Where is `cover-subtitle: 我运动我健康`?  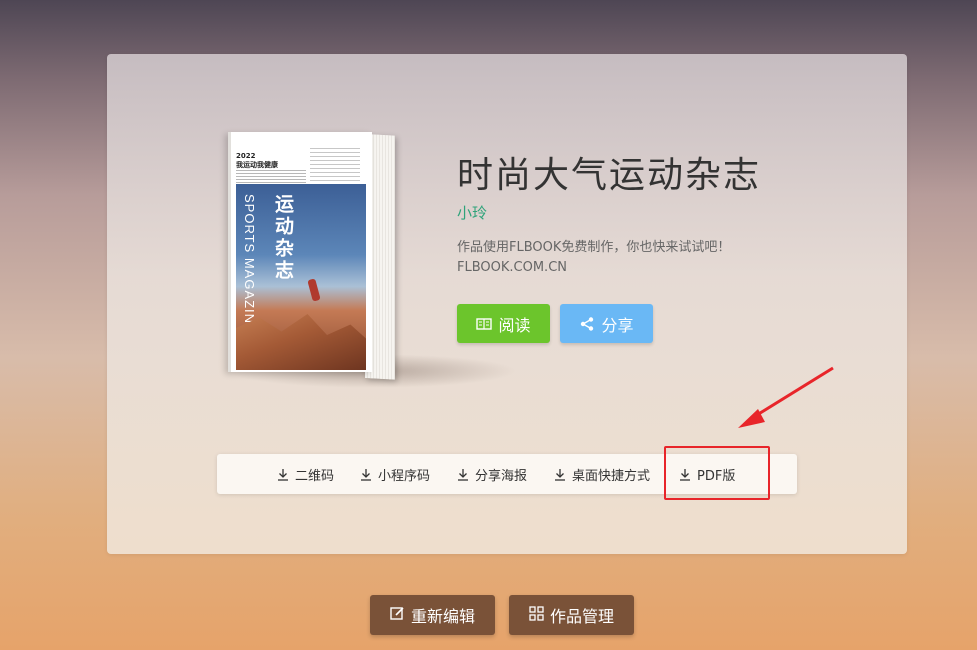
cover-subtitle: 我运动我健康 is located at coordinates (257, 165).